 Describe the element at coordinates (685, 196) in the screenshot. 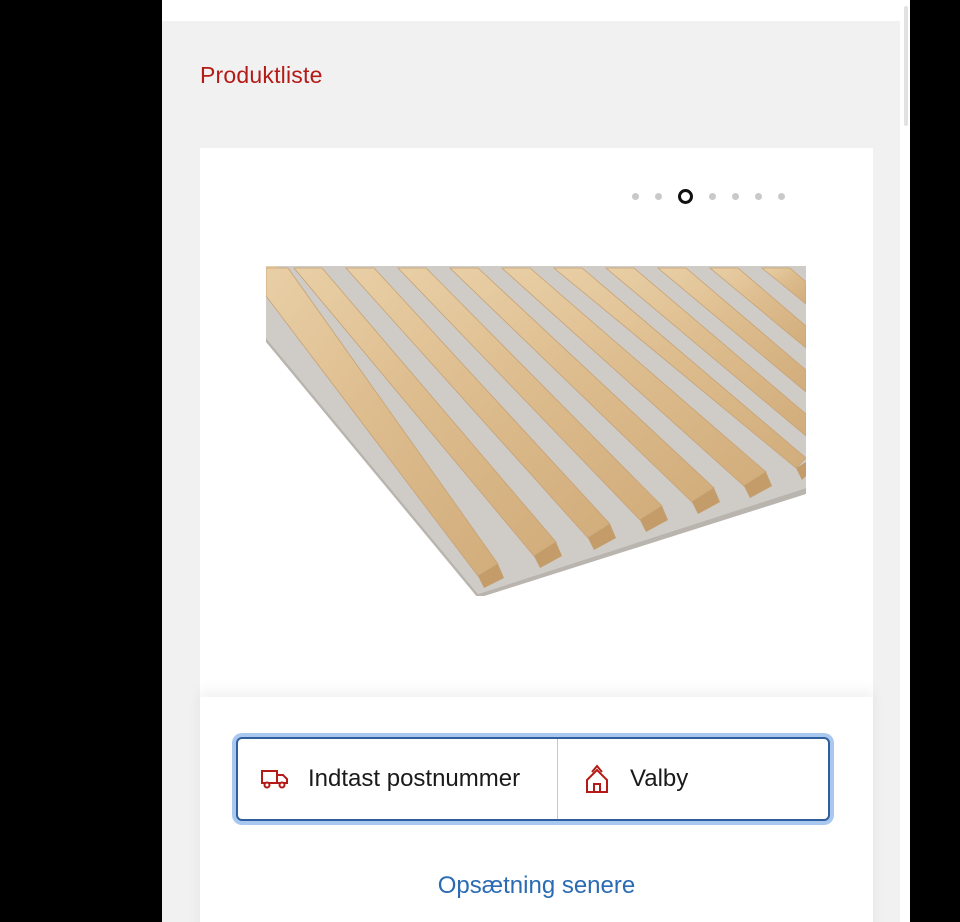

I see `carousel-dot-active` at that location.